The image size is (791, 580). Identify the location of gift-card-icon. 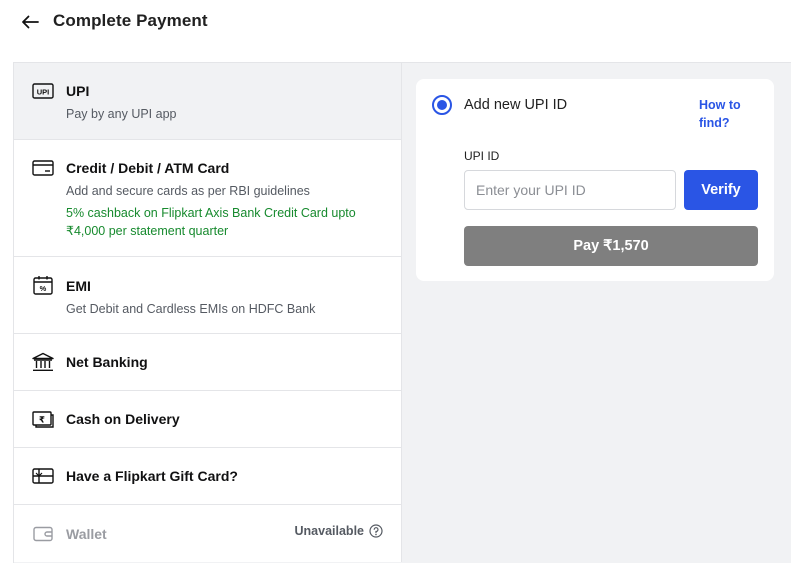
(43, 476).